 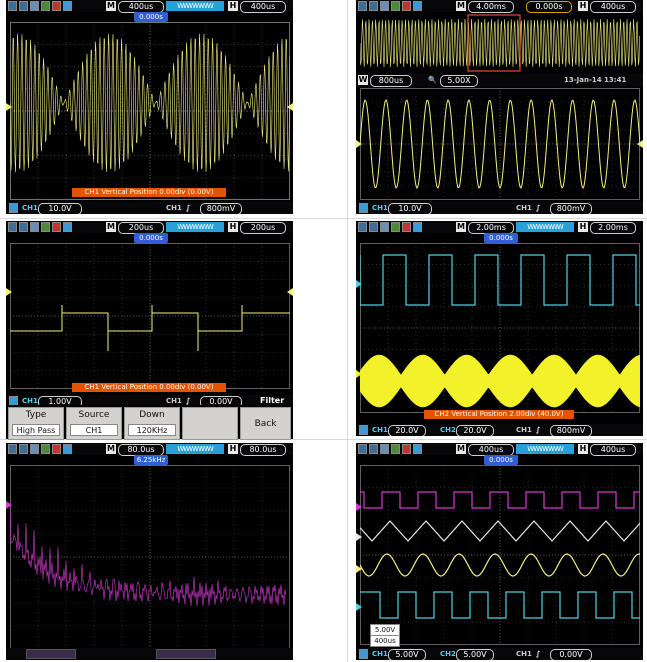 I want to click on ch1-scale: 20.0V, so click(x=407, y=430).